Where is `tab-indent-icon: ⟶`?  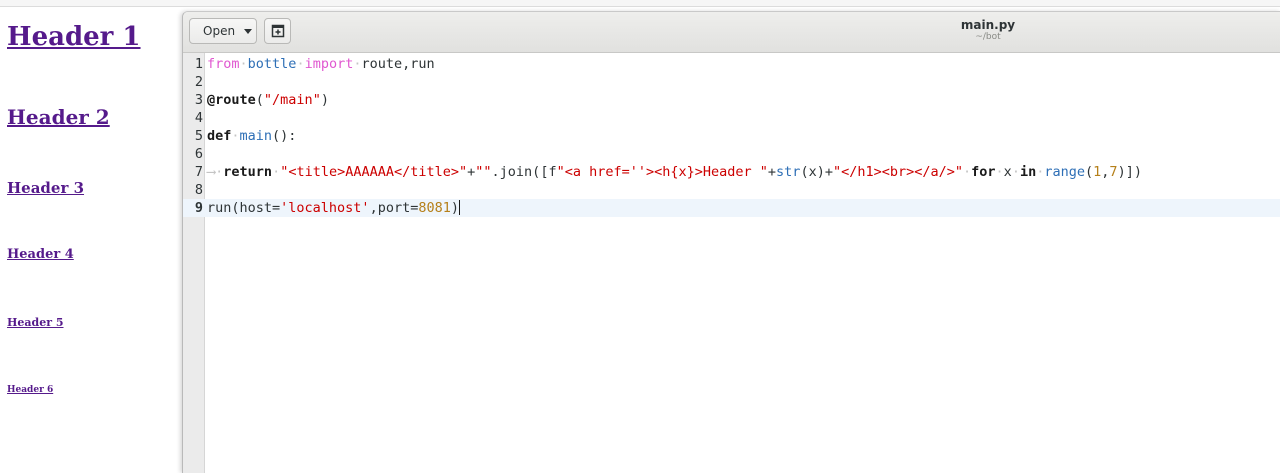 tab-indent-icon: ⟶ is located at coordinates (211, 172).